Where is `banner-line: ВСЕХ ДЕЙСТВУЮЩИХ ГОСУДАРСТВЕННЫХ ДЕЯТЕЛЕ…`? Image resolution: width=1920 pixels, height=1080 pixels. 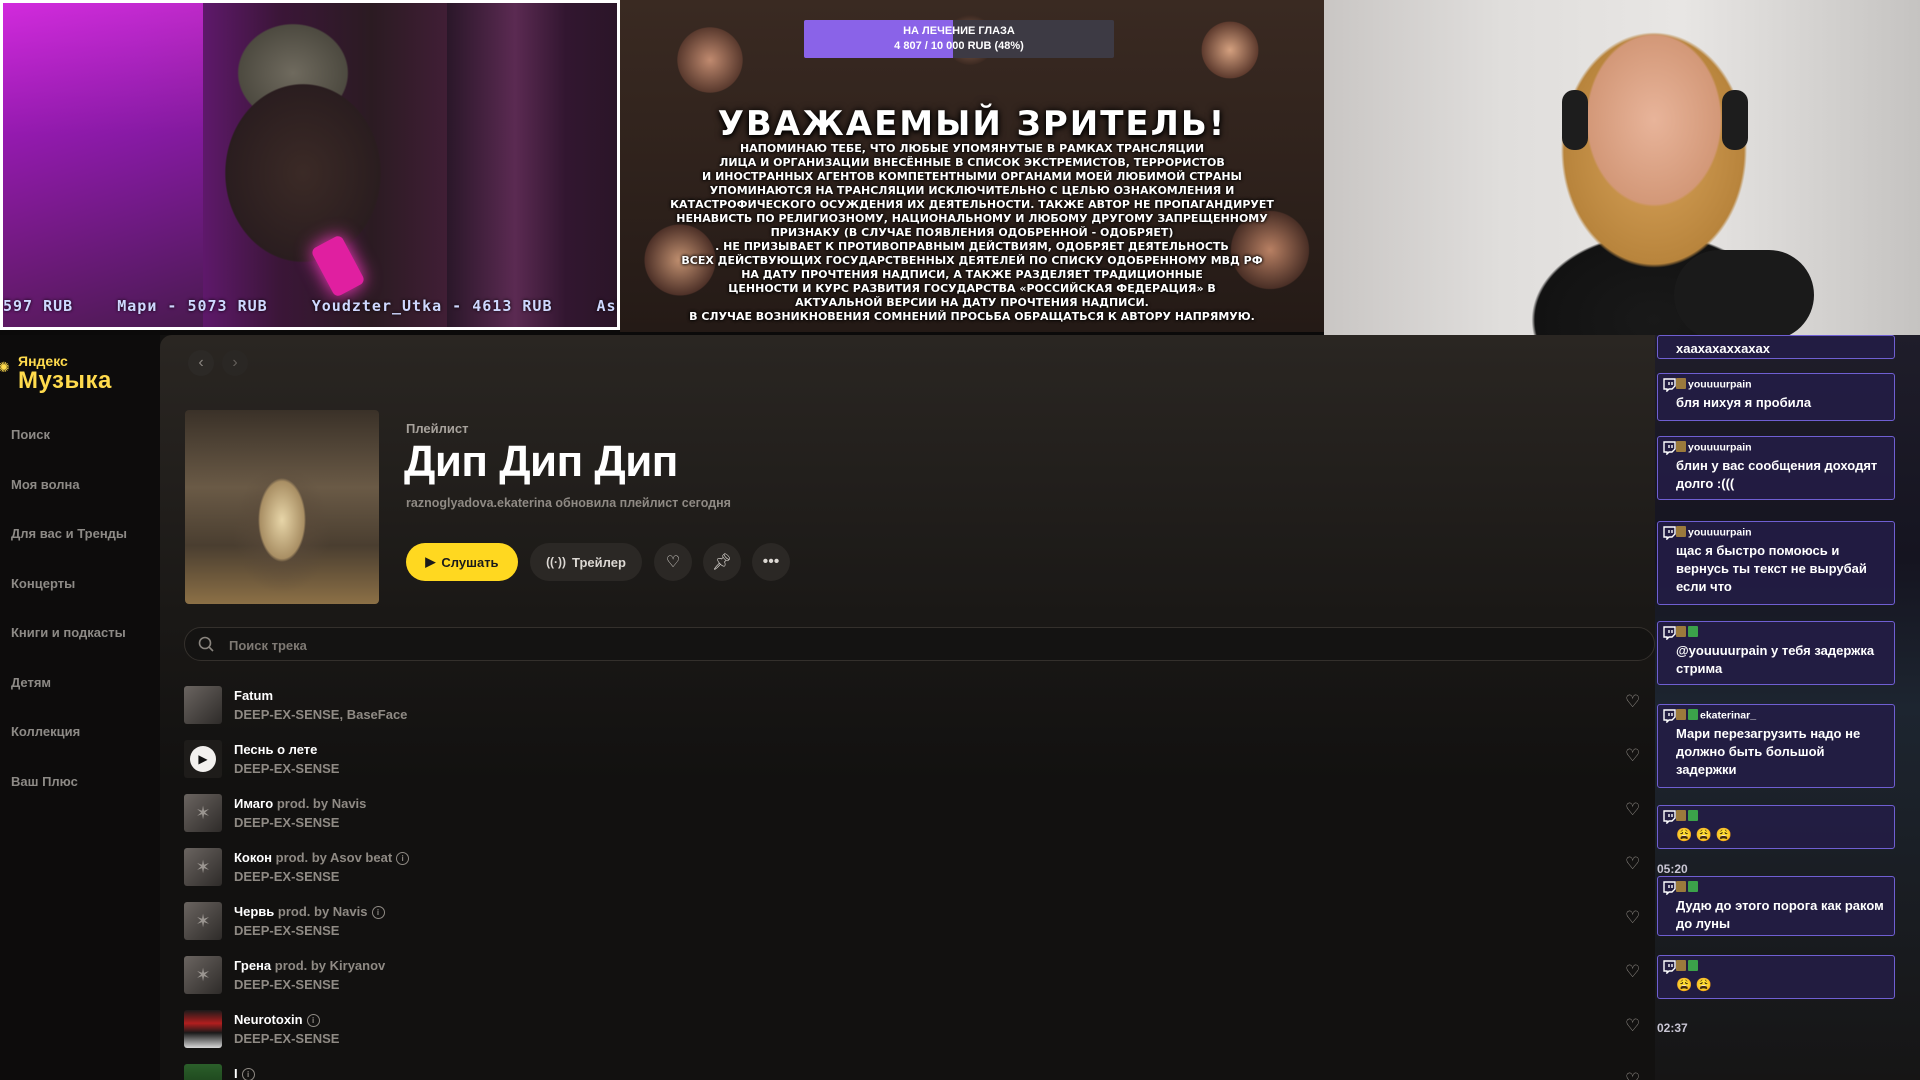 banner-line: ВСЕХ ДЕЙСТВУЮЩИХ ГОСУДАРСТВЕННЫХ ДЕЯТЕЛЕ… is located at coordinates (972, 260).